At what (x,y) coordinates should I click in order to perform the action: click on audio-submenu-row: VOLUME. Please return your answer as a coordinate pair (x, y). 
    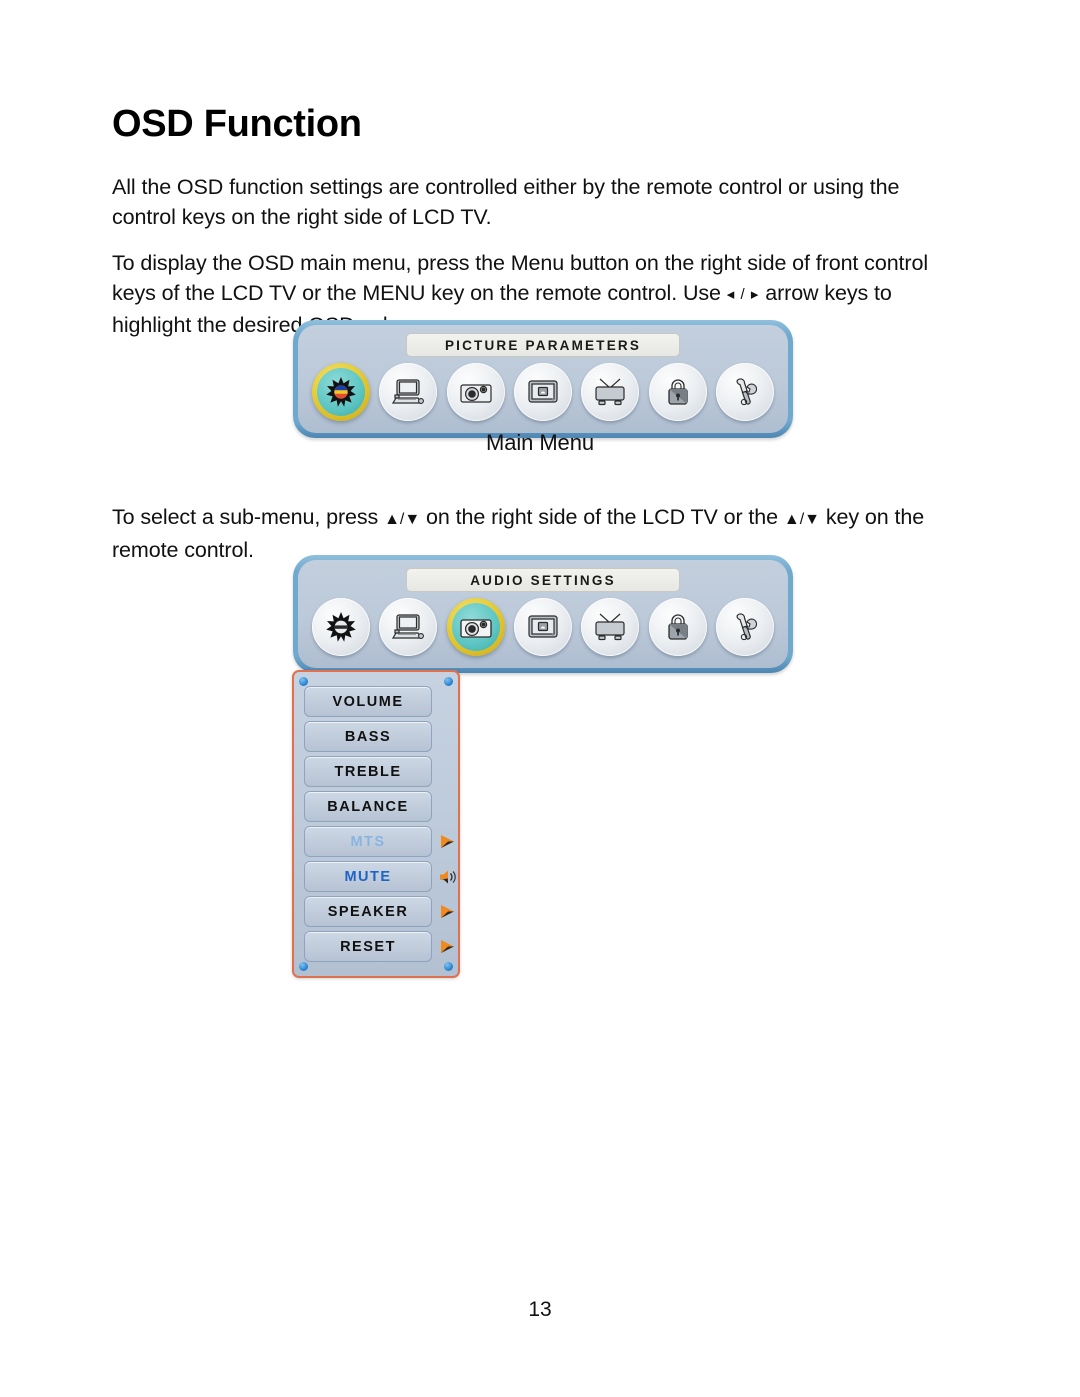
    Looking at the image, I should click on (376, 701).